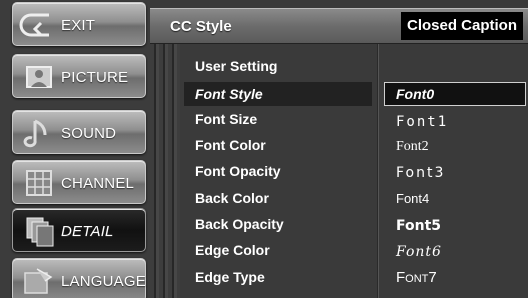 This screenshot has height=298, width=528. What do you see at coordinates (455, 199) in the screenshot?
I see `font-choice-4: Font4` at bounding box center [455, 199].